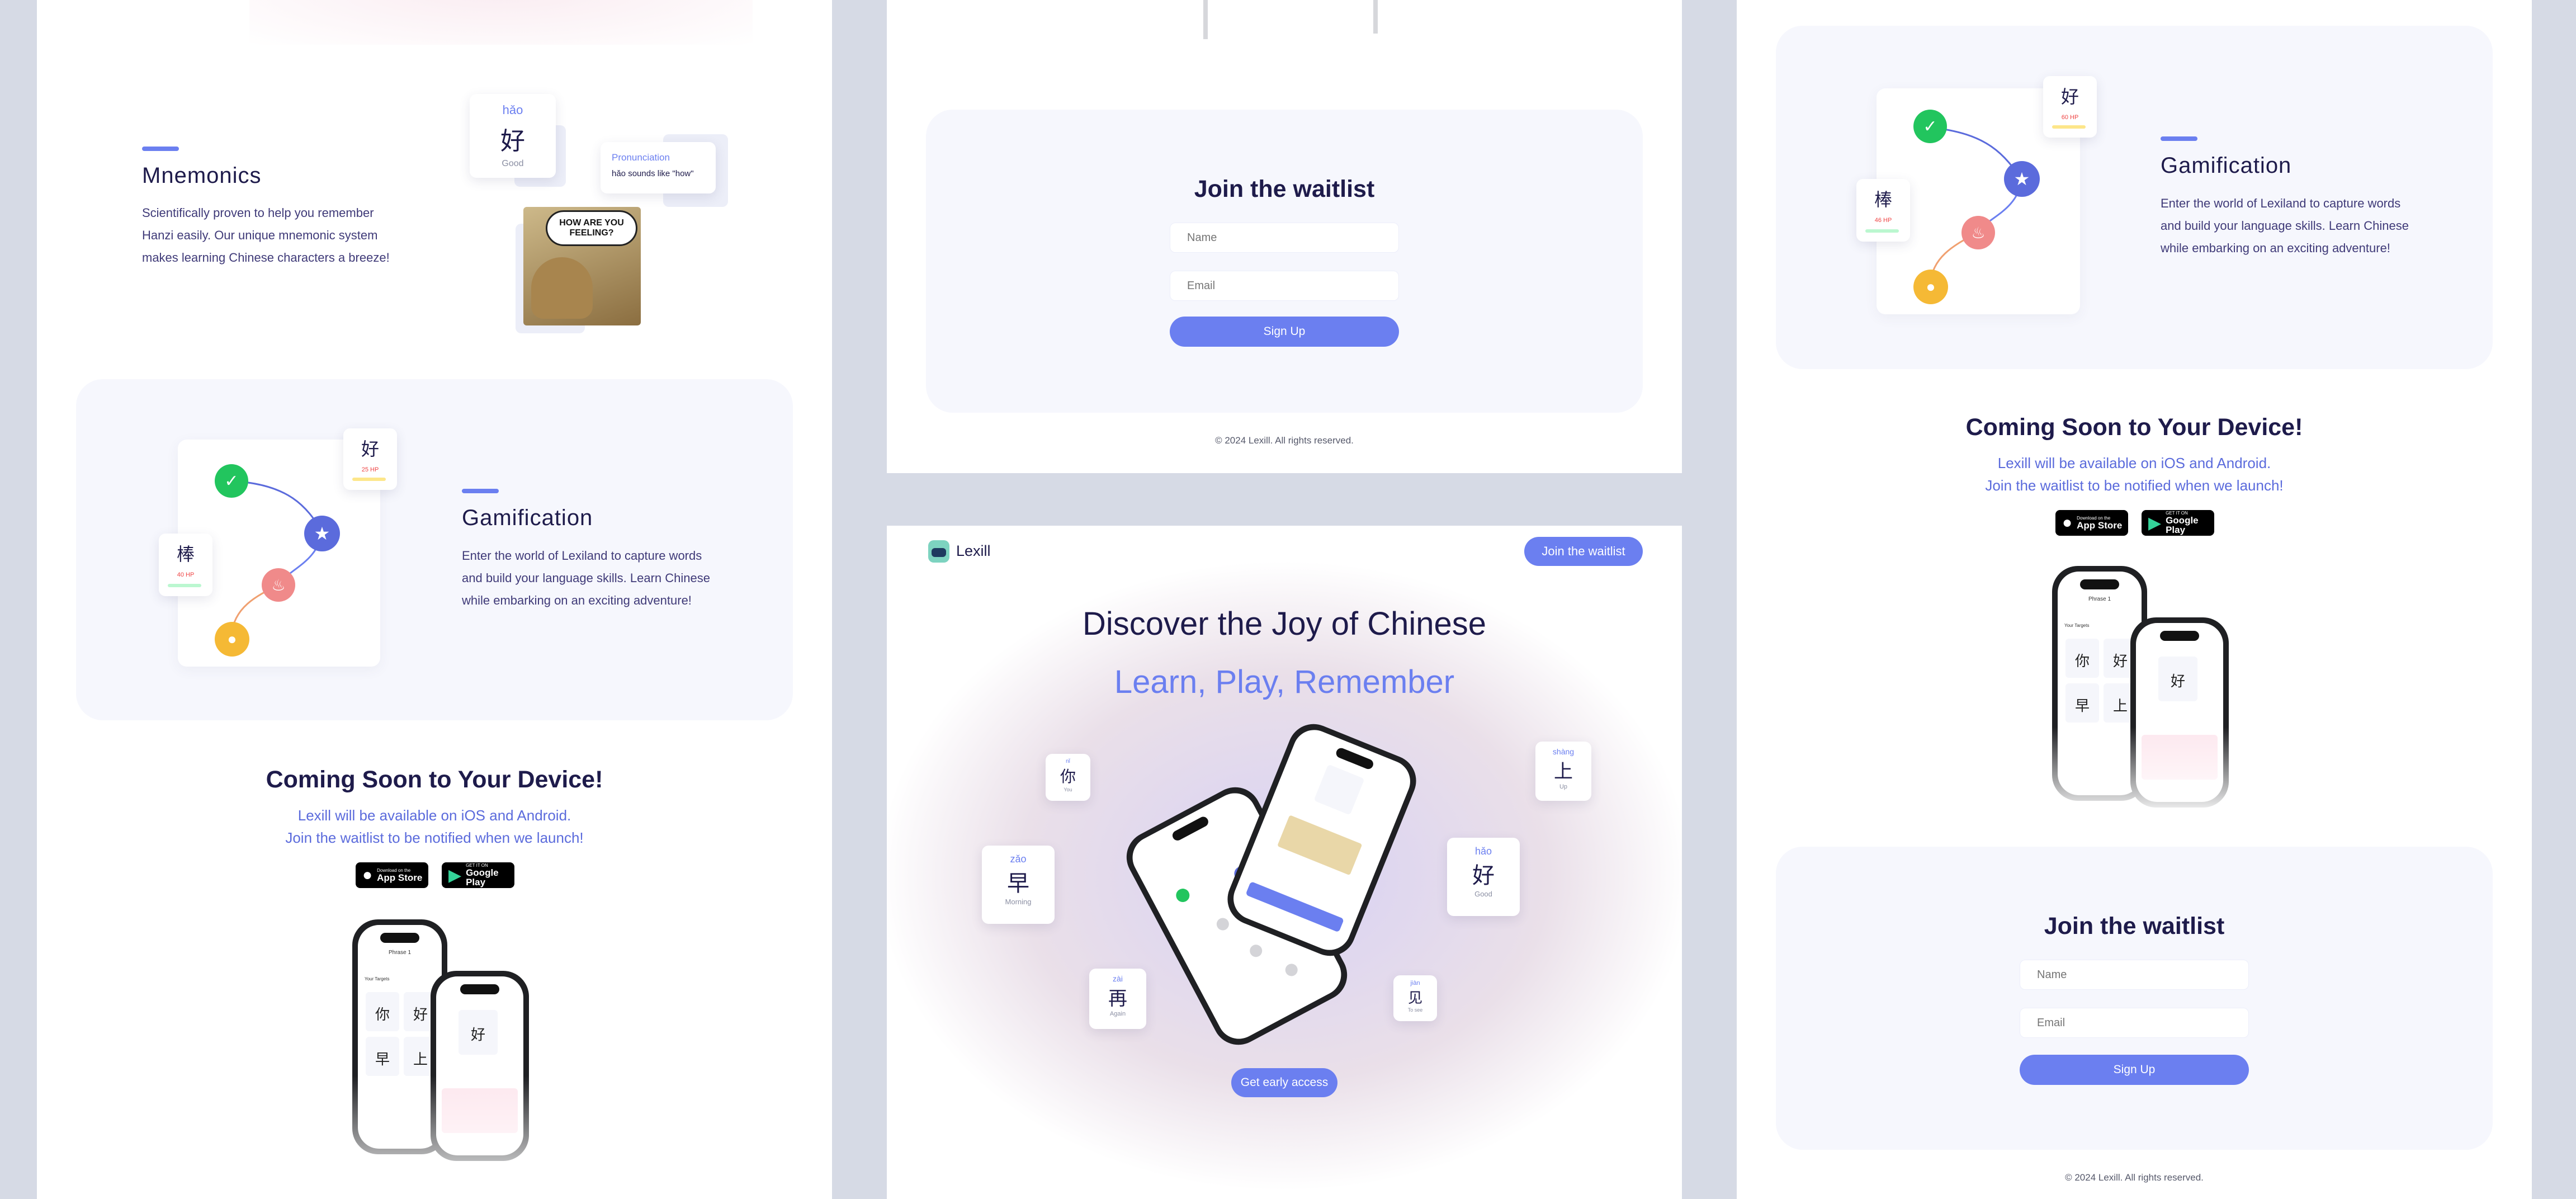  What do you see at coordinates (527, 518) in the screenshot?
I see `gamification-title: Gamification` at bounding box center [527, 518].